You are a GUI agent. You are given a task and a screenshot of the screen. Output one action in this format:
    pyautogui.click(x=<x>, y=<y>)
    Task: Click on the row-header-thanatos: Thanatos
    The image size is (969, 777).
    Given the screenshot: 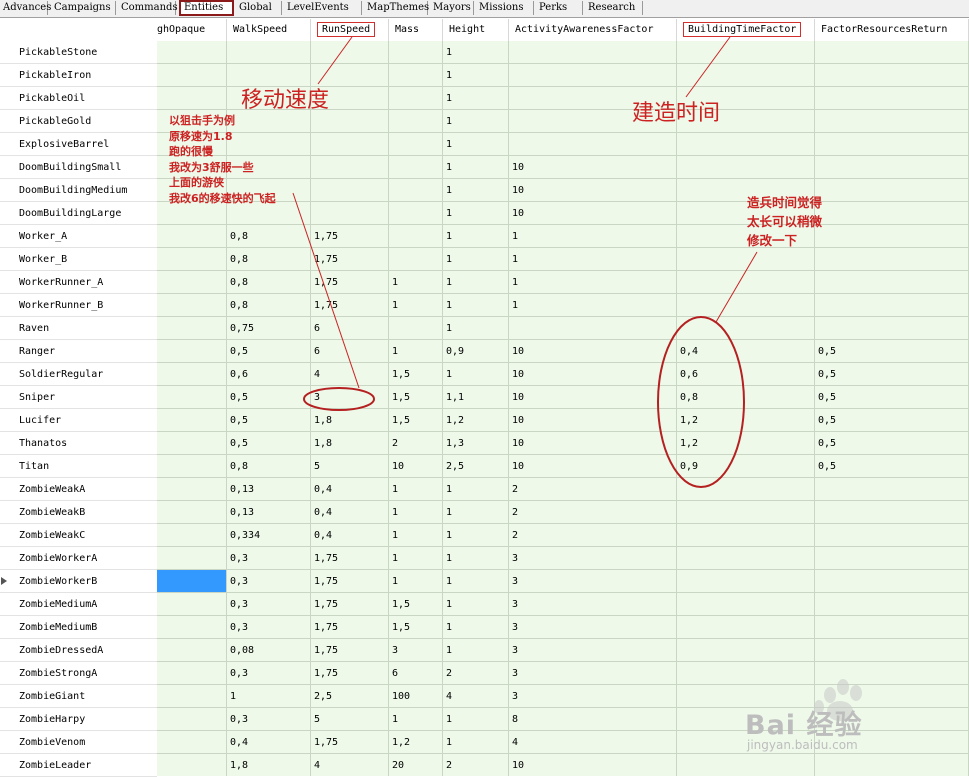 What is the action you would take?
    pyautogui.click(x=78, y=443)
    